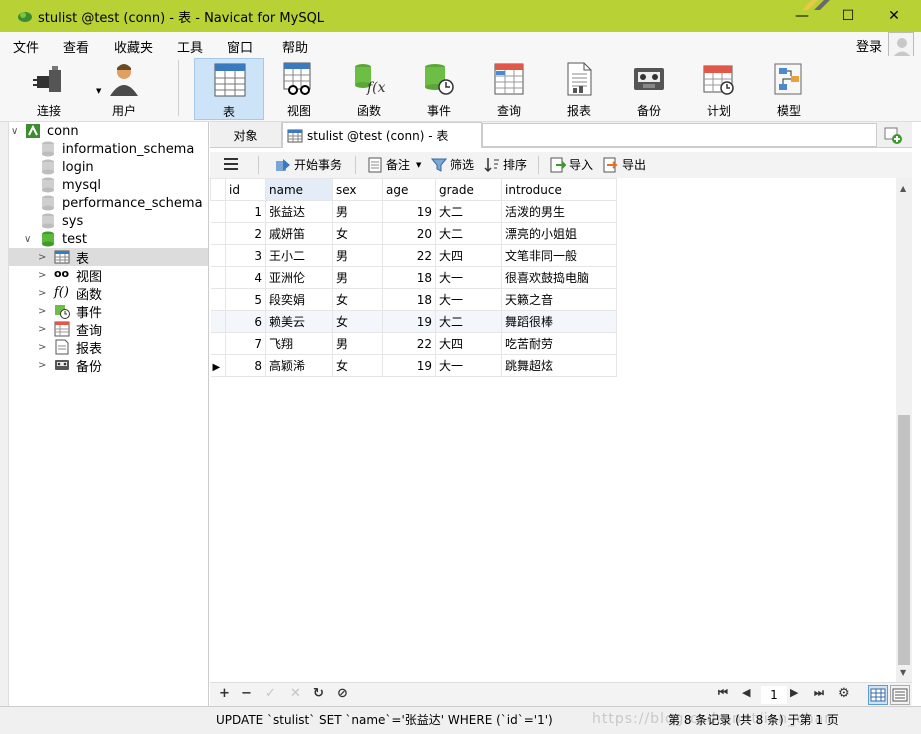 The width and height of the screenshot is (921, 734). What do you see at coordinates (245, 321) in the screenshot?
I see `cell-id: 6` at bounding box center [245, 321].